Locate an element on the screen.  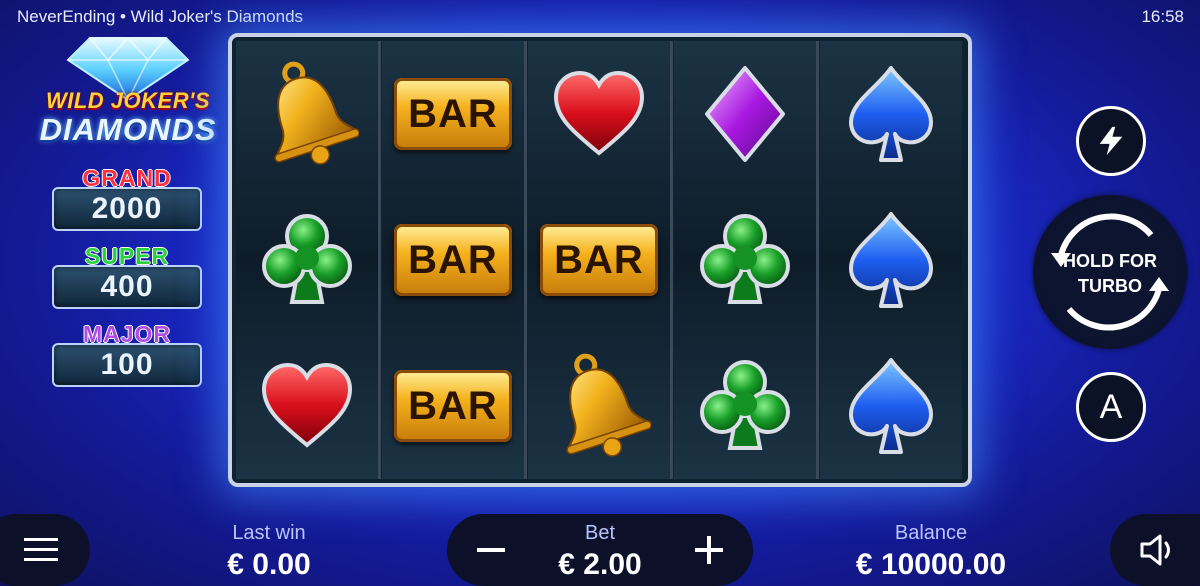
game-logo: WILD JOKER'S DIAMONDS is located at coordinates (128, 90).